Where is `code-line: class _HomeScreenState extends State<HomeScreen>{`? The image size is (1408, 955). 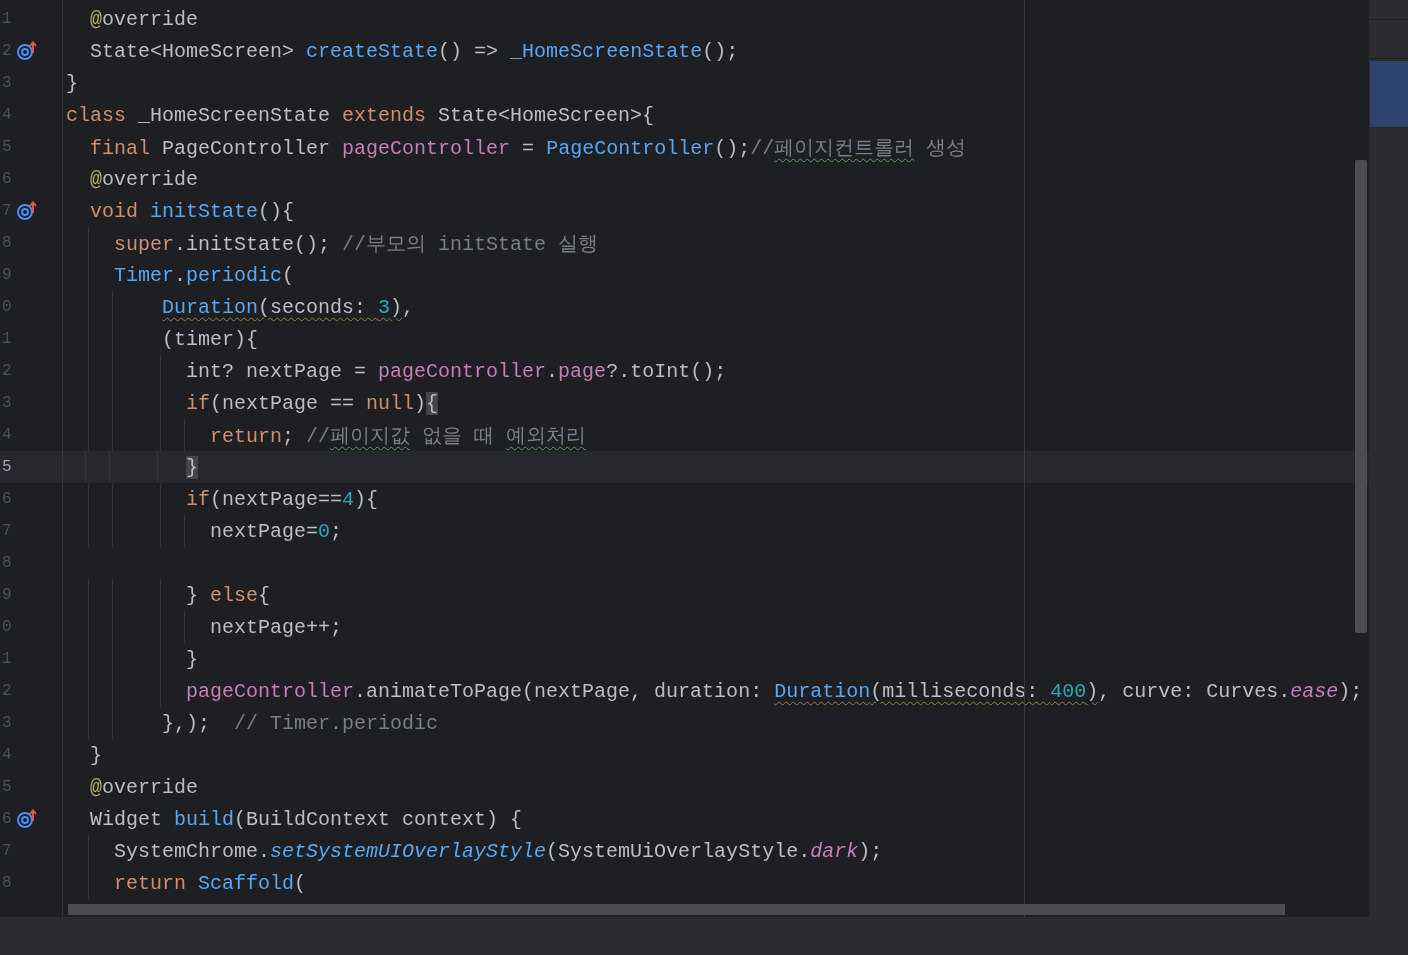 code-line: class _HomeScreenState extends State<HomeScreen>{ is located at coordinates (360, 115).